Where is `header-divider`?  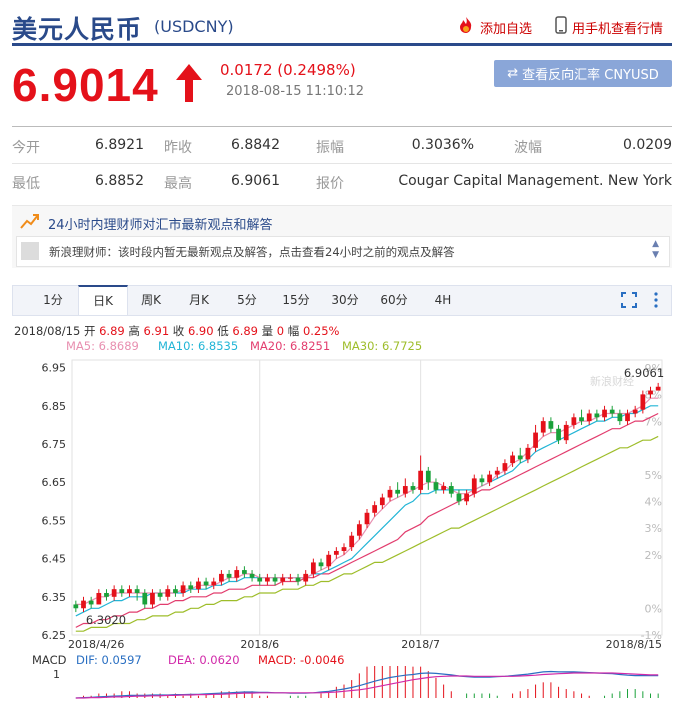
header-divider is located at coordinates (342, 44).